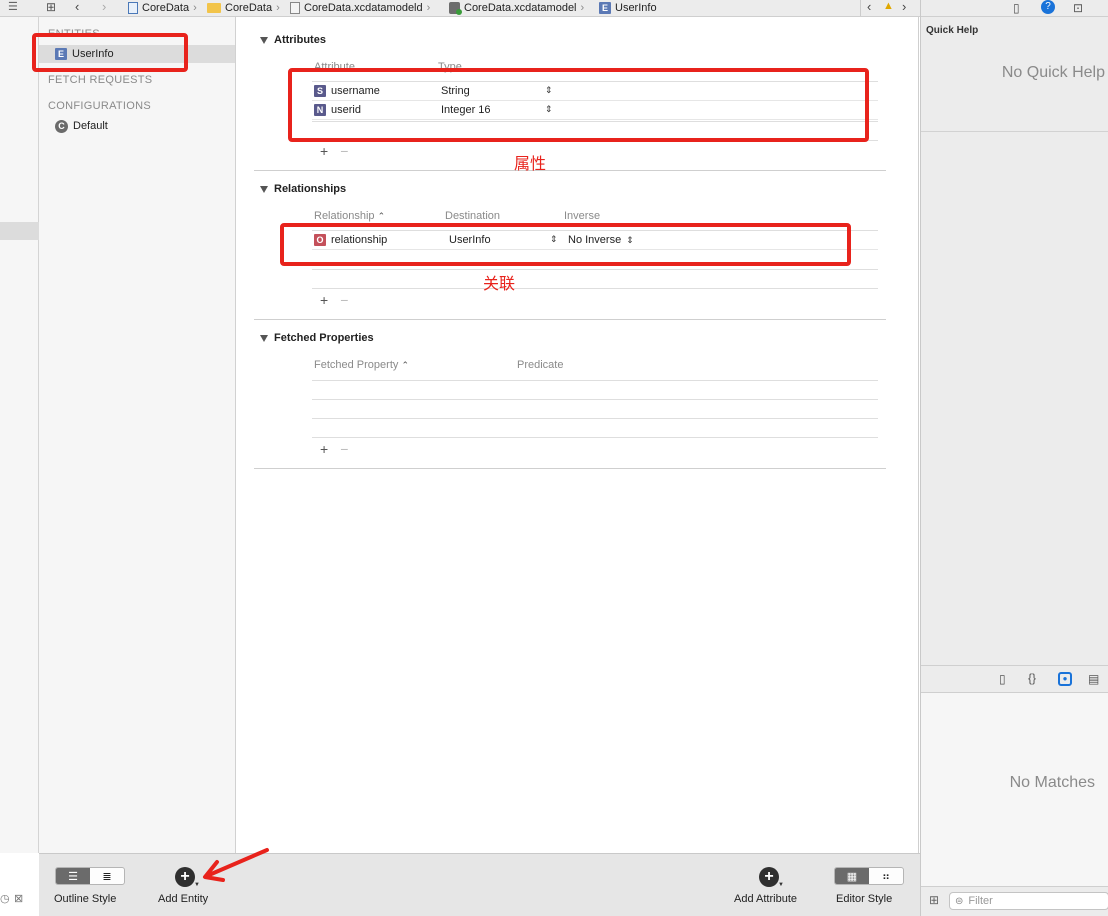 The image size is (1108, 916). Describe the element at coordinates (595, 380) in the screenshot. I see `header-divider` at that location.